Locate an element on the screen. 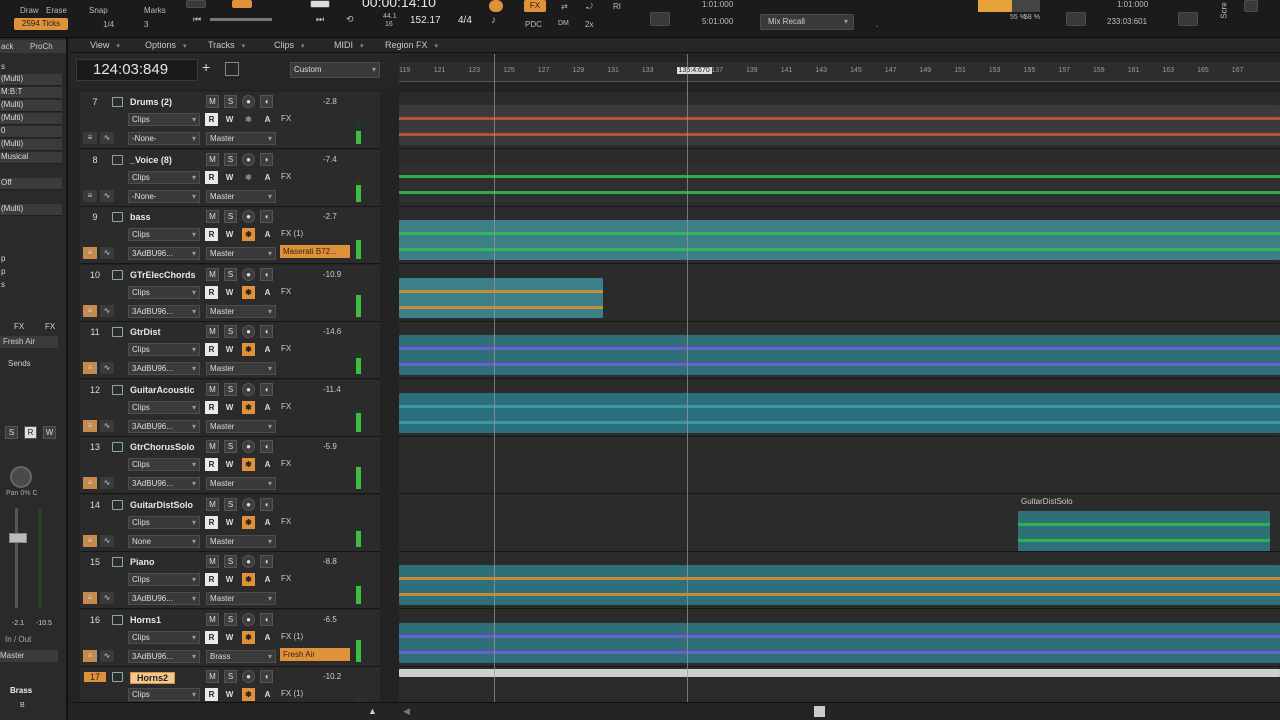 This screenshot has width=1280, height=720. screen-label: Scre is located at coordinates (1224, 10).